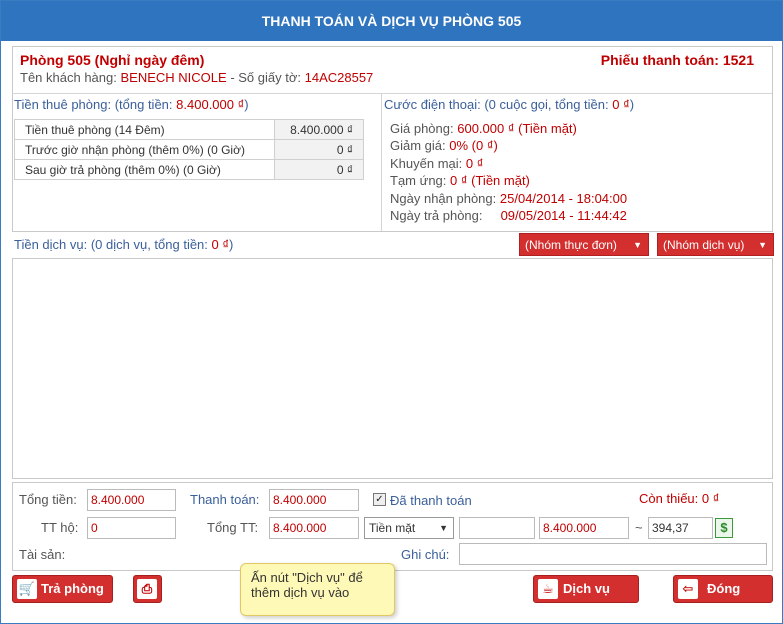  I want to click on remaining-label-text: Còn thiếu:, so click(669, 498).